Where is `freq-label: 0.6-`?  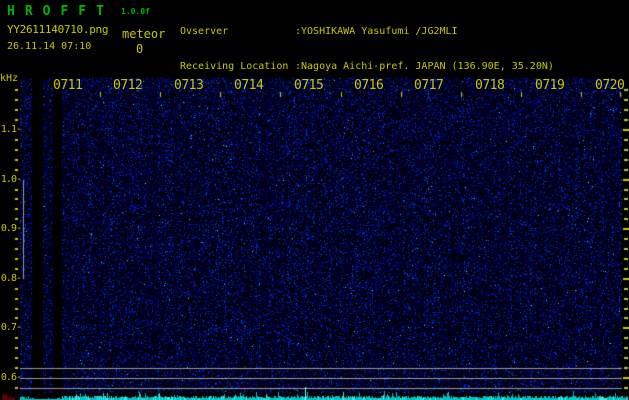 freq-label: 0.6- is located at coordinates (11, 377).